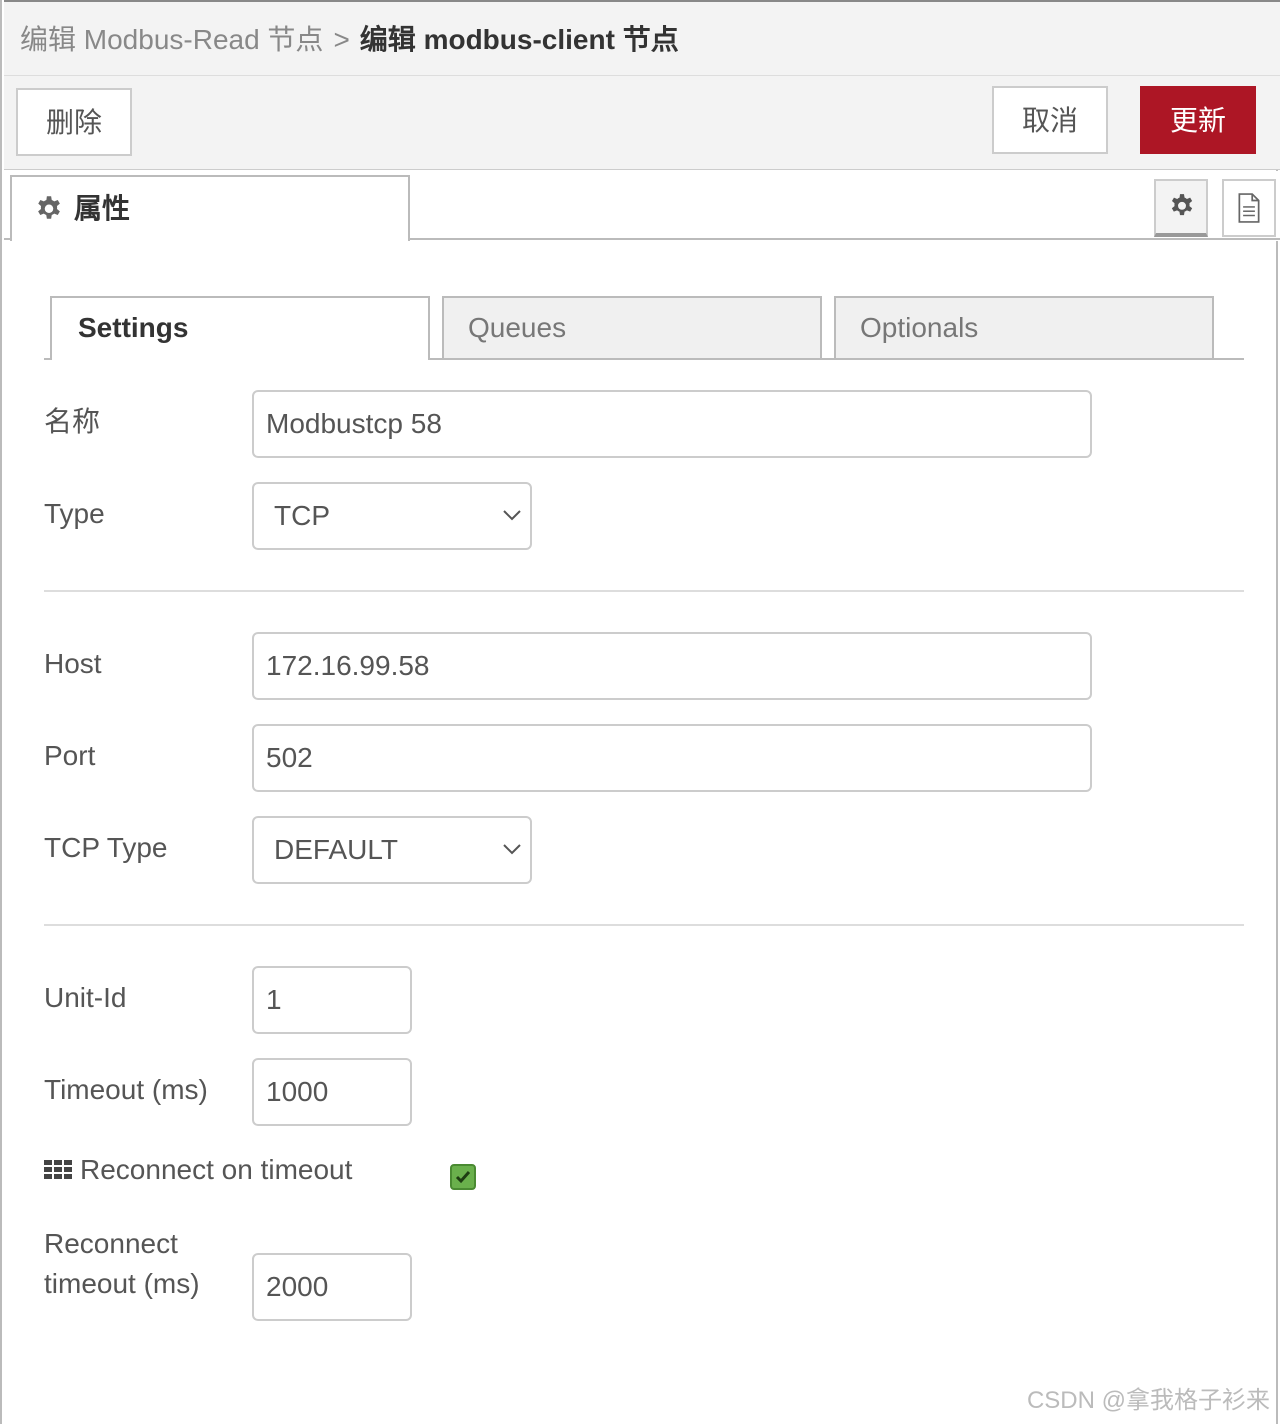 Image resolution: width=1280 pixels, height=1424 pixels. Describe the element at coordinates (126, 1089) in the screenshot. I see `timeout-label: Timeout (ms)` at that location.